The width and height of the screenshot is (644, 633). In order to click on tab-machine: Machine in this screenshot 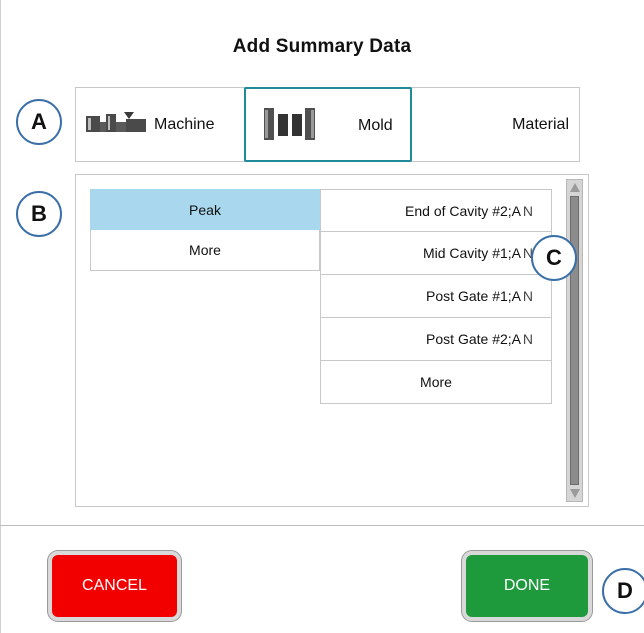, I will do `click(164, 124)`.